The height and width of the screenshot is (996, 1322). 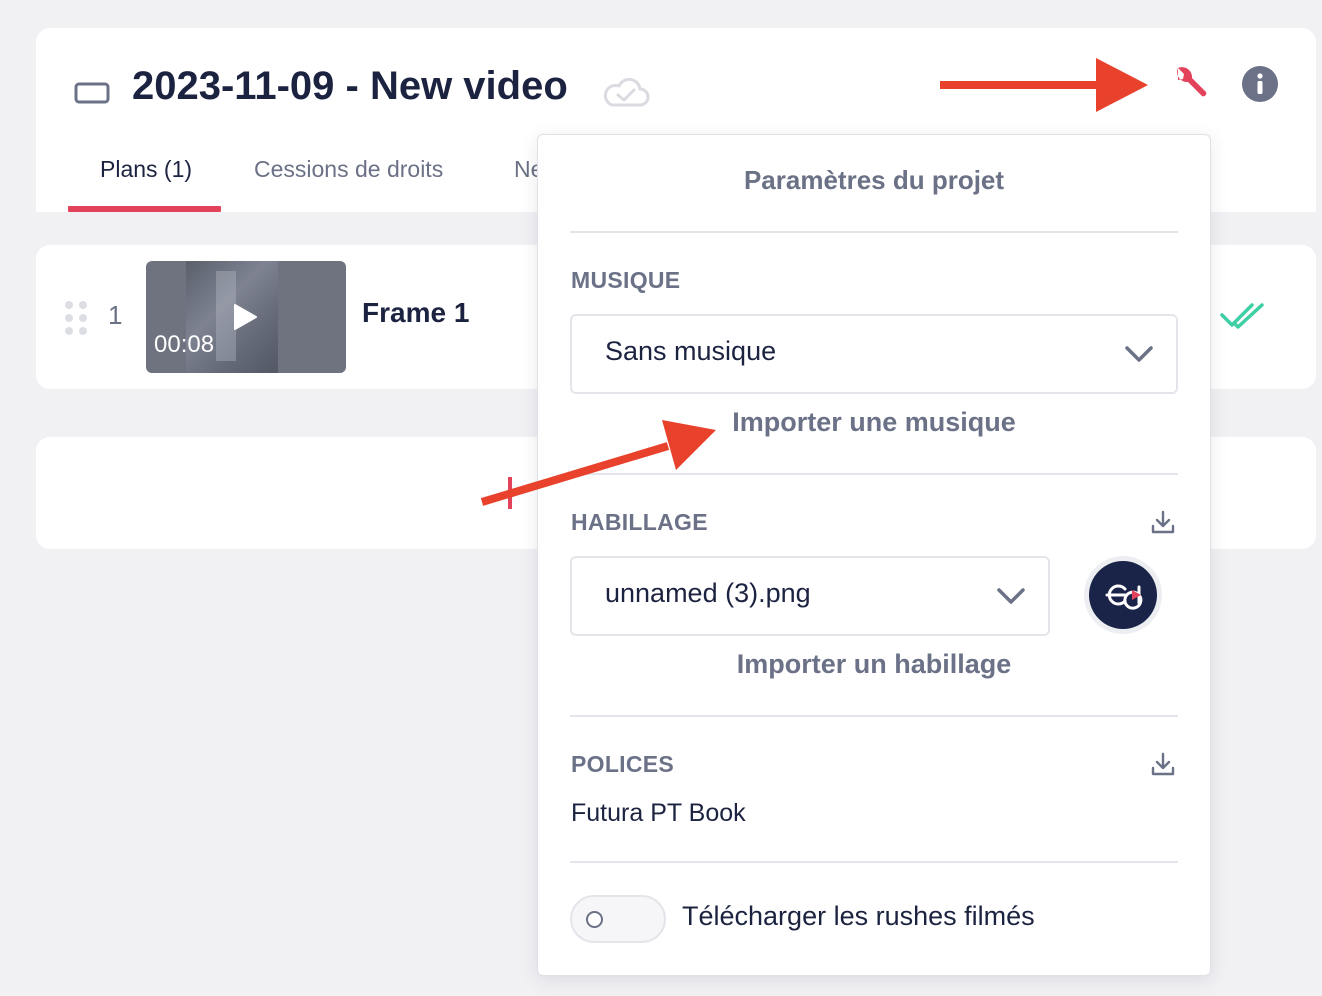 I want to click on info-icon, so click(x=1260, y=84).